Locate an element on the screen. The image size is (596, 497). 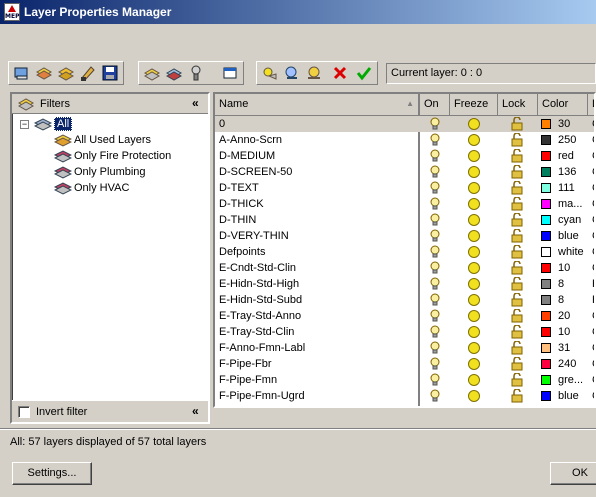
table-row: F-Anno-Fmn-Labl 31C is located at coordinates (404, 348).